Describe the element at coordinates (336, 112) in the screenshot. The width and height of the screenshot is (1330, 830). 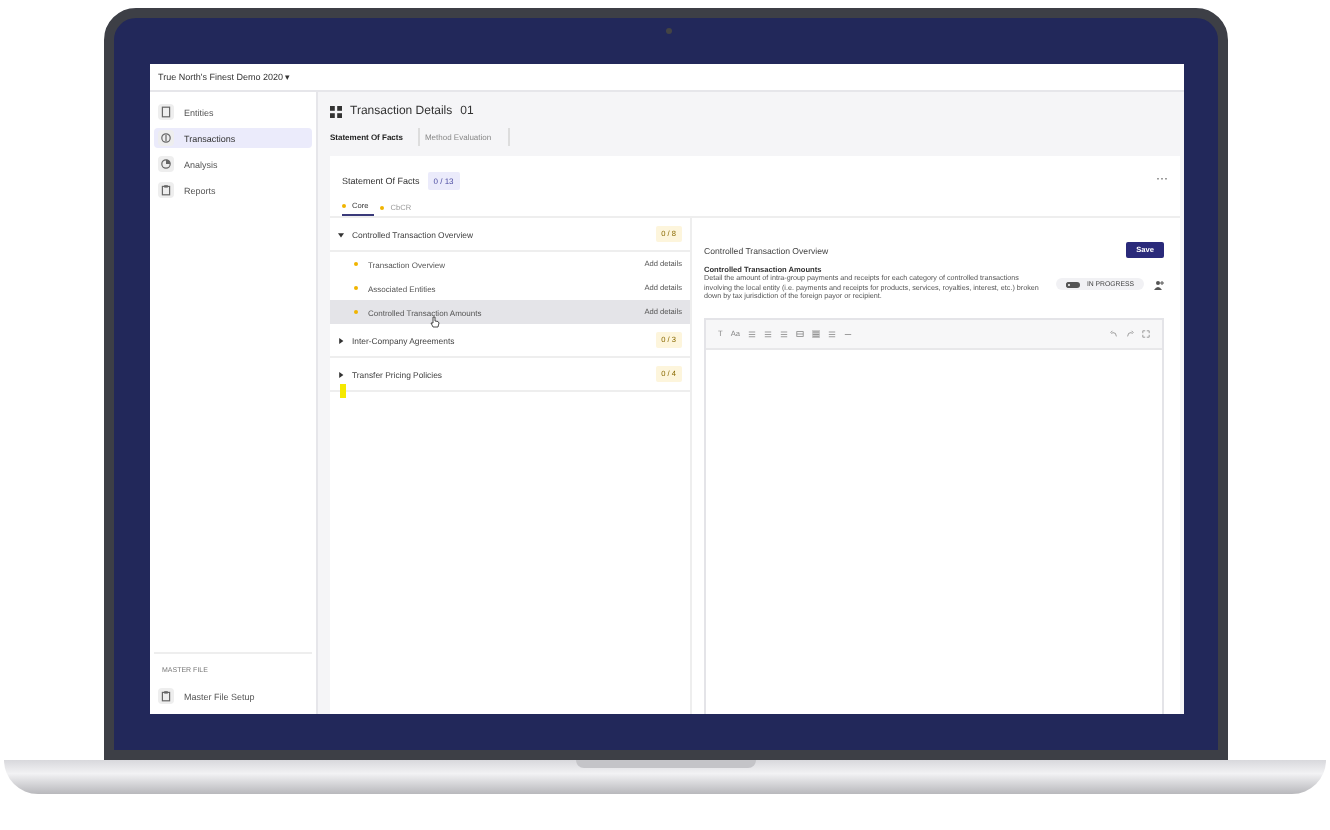
I see `grid-icon` at that location.